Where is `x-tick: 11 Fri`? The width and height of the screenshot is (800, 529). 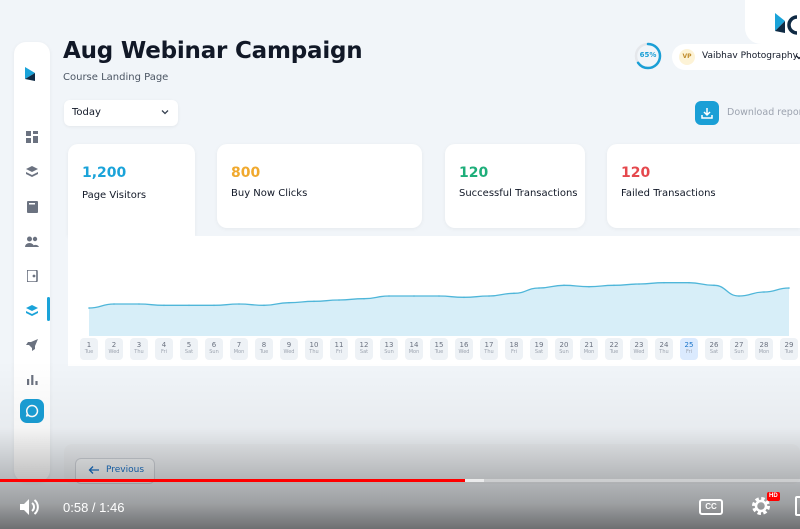 x-tick: 11 Fri is located at coordinates (339, 349).